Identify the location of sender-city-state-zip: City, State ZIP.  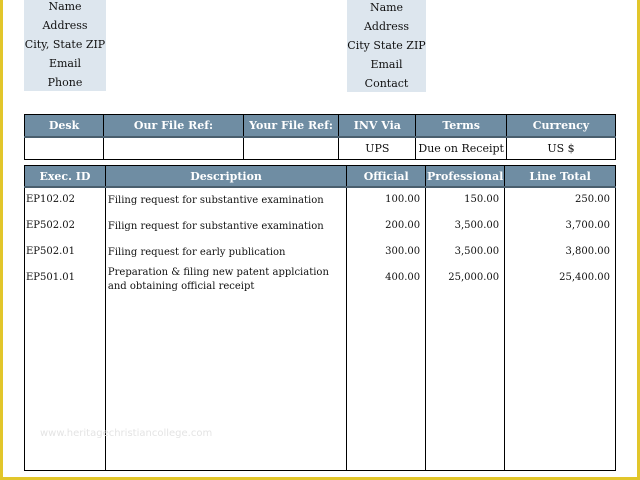
(65, 44).